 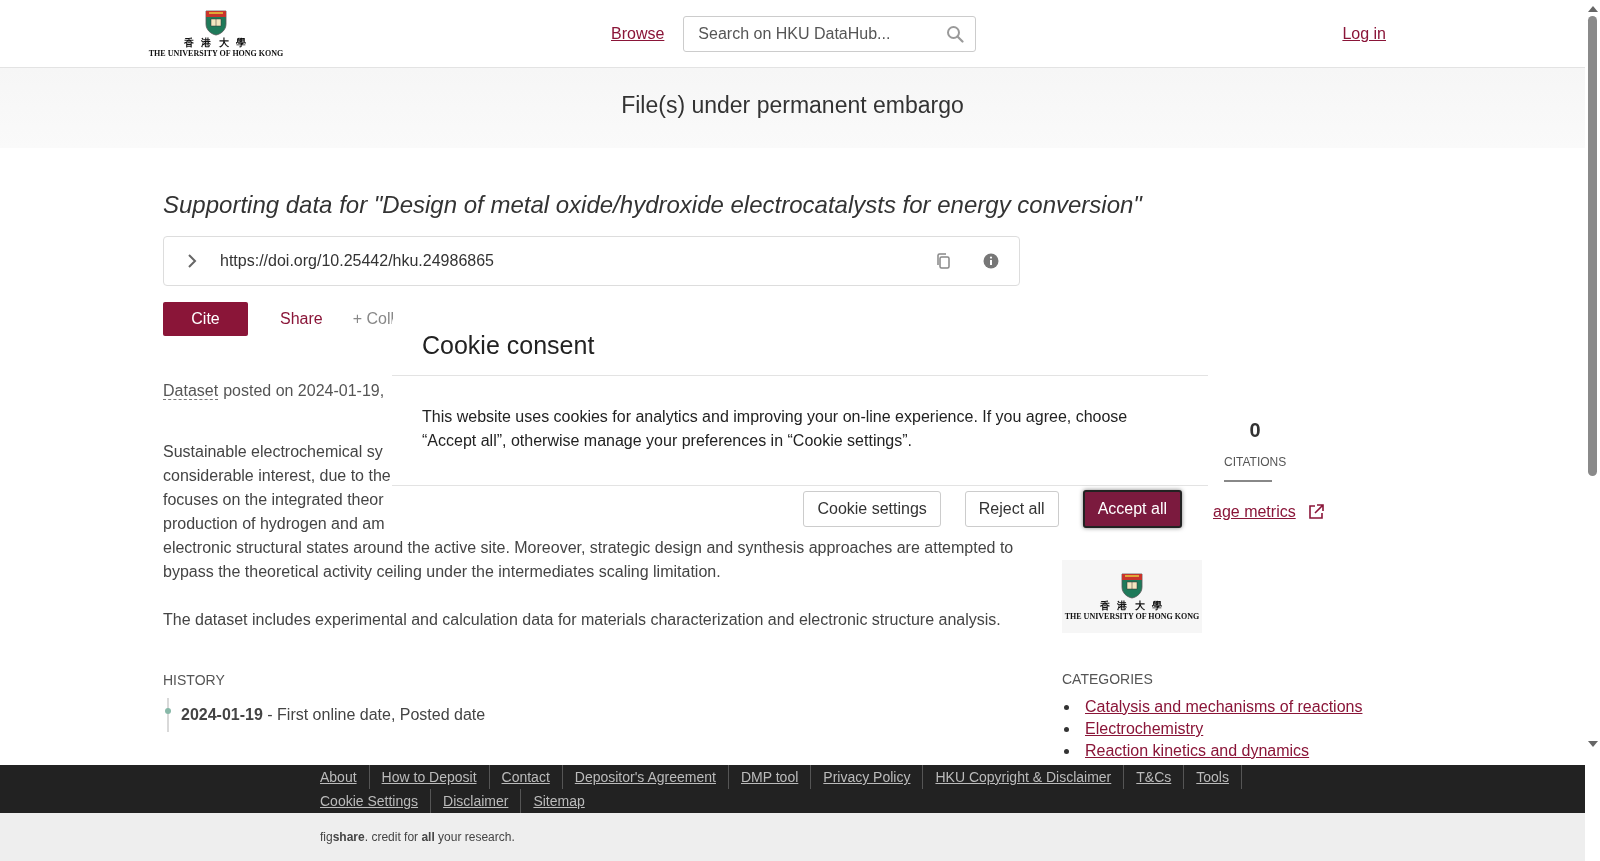 I want to click on categories-heading: CATEGORIES, so click(x=1107, y=679).